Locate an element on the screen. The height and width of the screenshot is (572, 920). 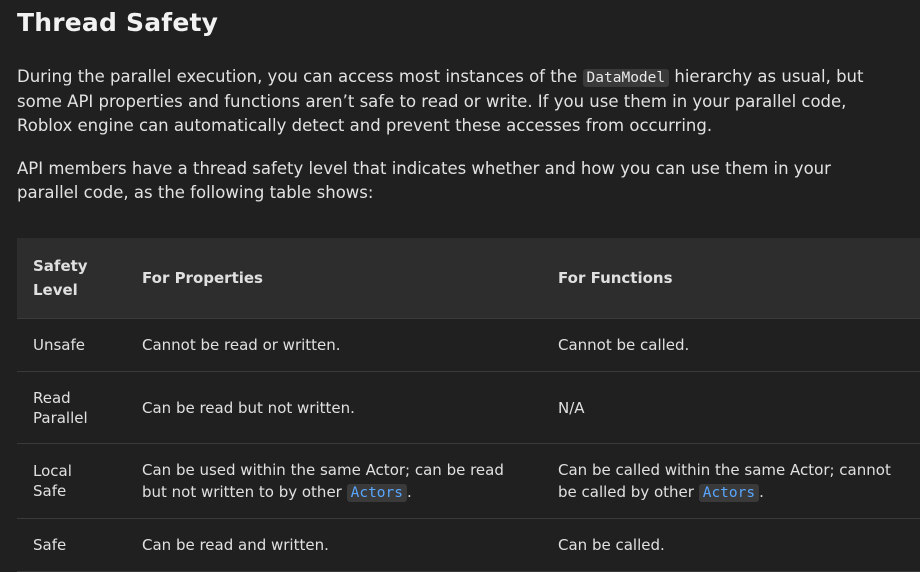
functions-text-end: . is located at coordinates (761, 491).